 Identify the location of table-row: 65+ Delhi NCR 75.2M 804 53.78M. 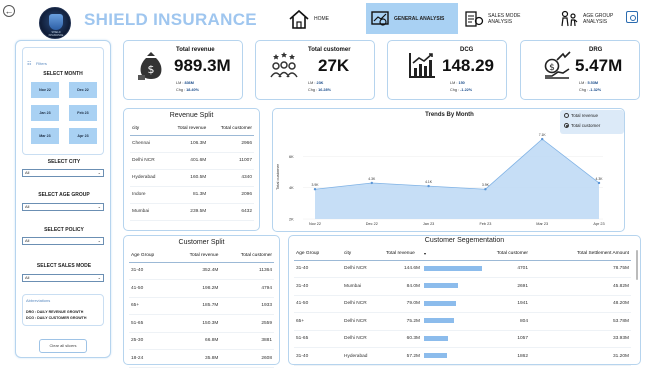
(462, 321).